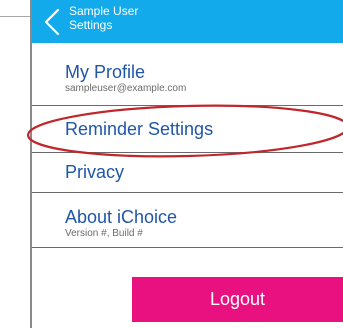  Describe the element at coordinates (15, 164) in the screenshot. I see `left-margin` at that location.